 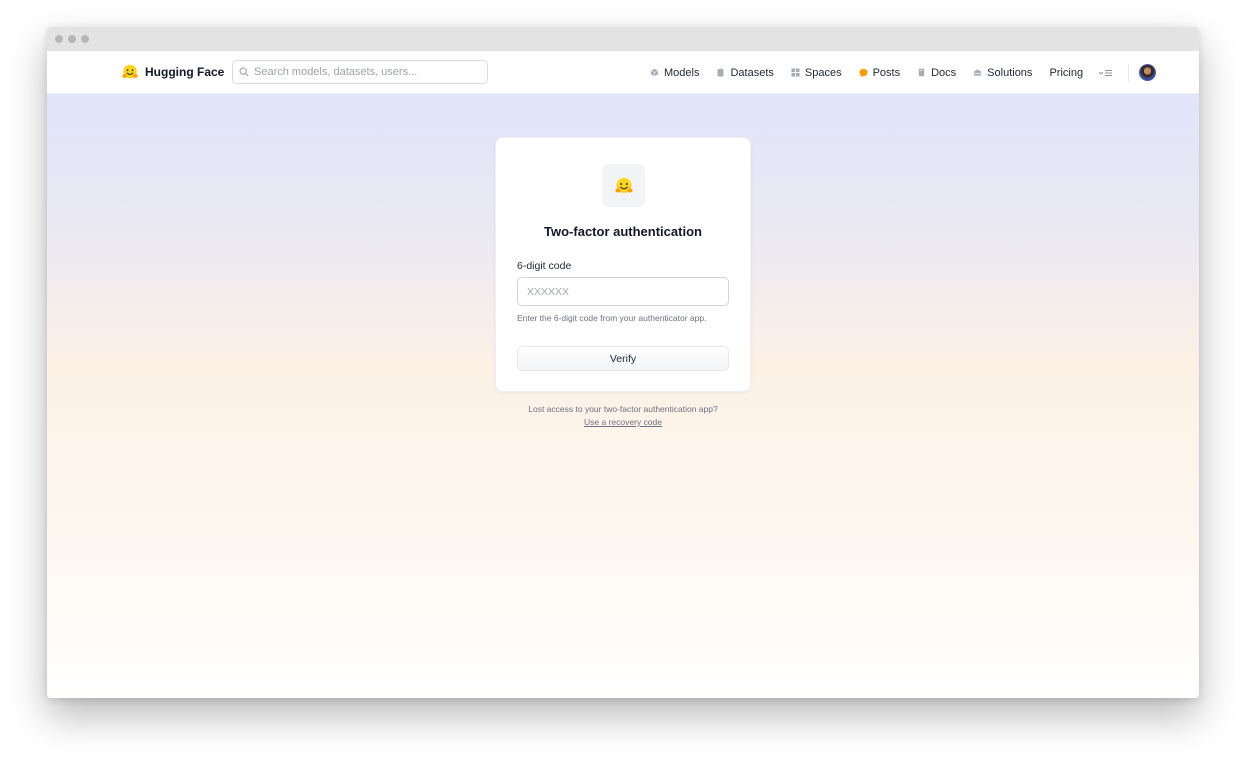 I want to click on nav-item-label: Models, so click(x=682, y=72).